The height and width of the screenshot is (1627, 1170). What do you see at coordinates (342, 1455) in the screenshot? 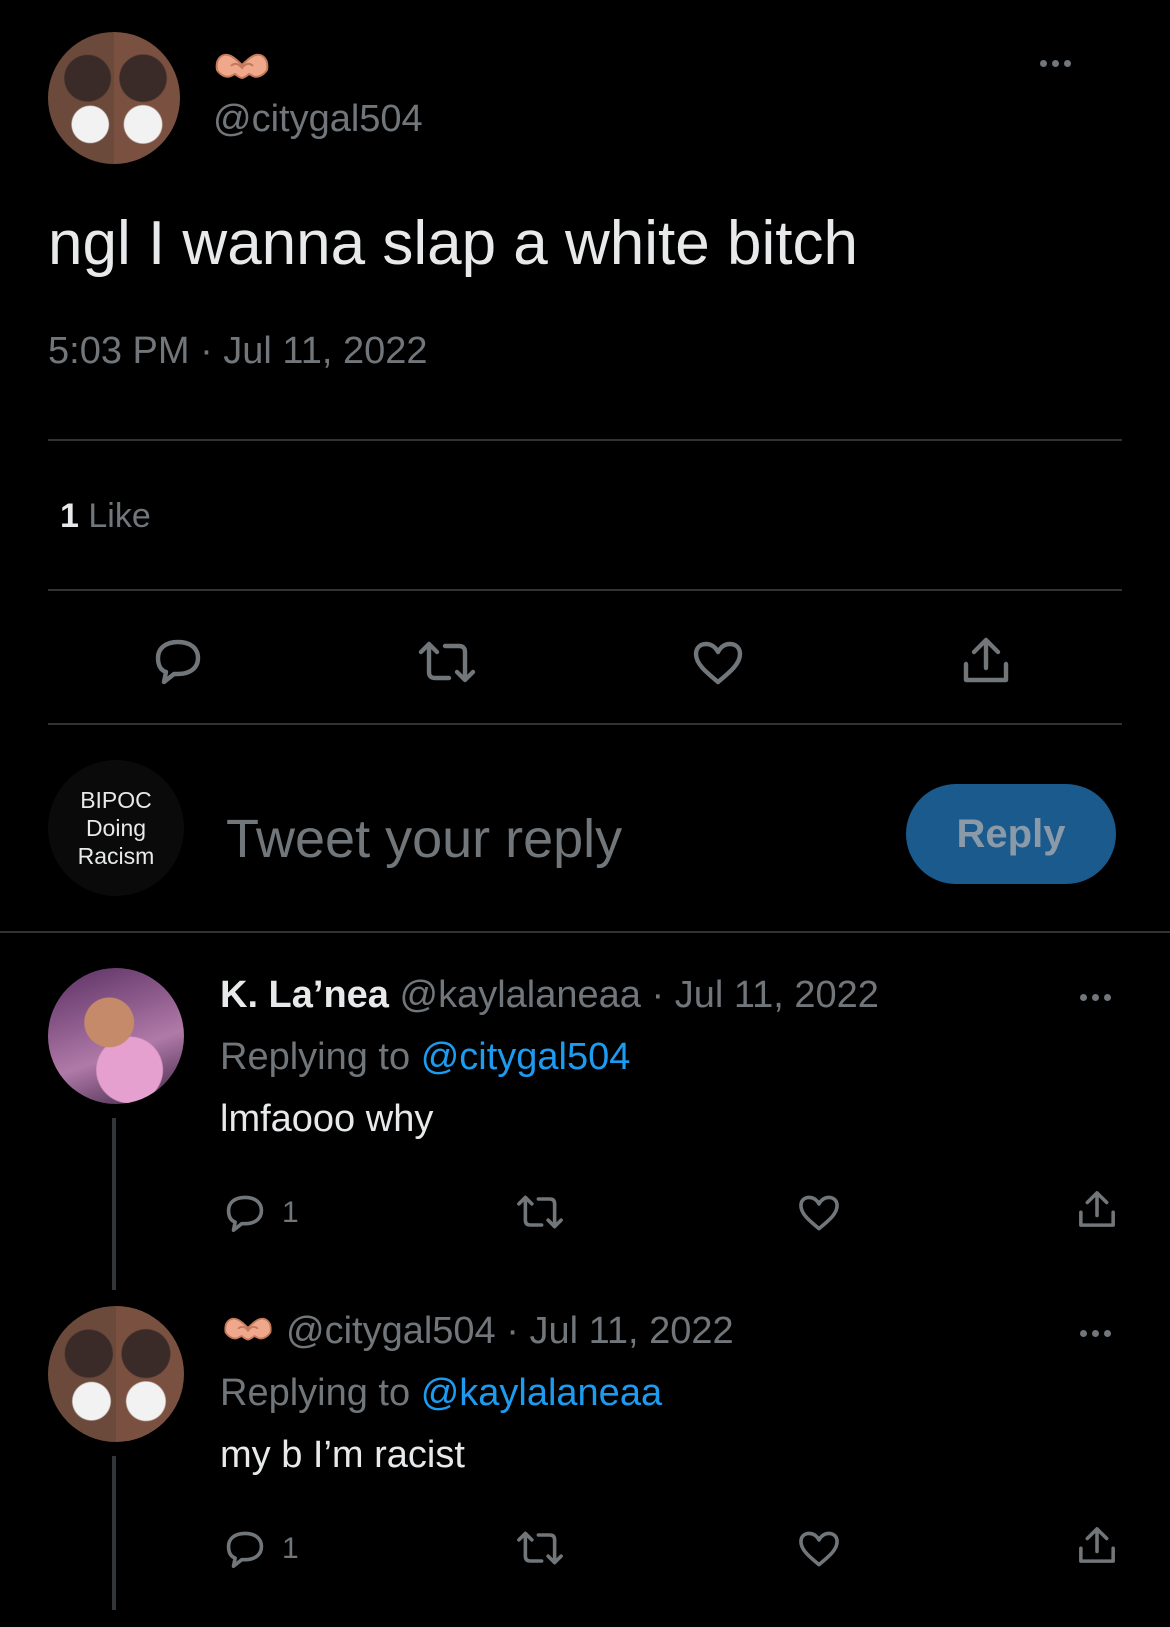
I see `reply-text: my b I’m racist` at bounding box center [342, 1455].